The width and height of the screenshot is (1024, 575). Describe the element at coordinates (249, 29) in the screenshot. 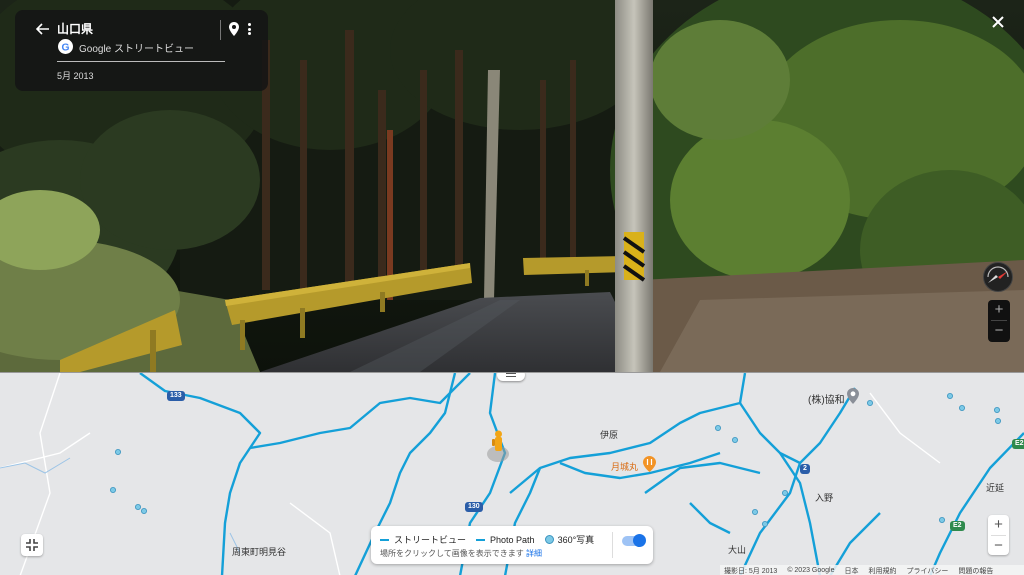

I see `more-options-icon` at that location.